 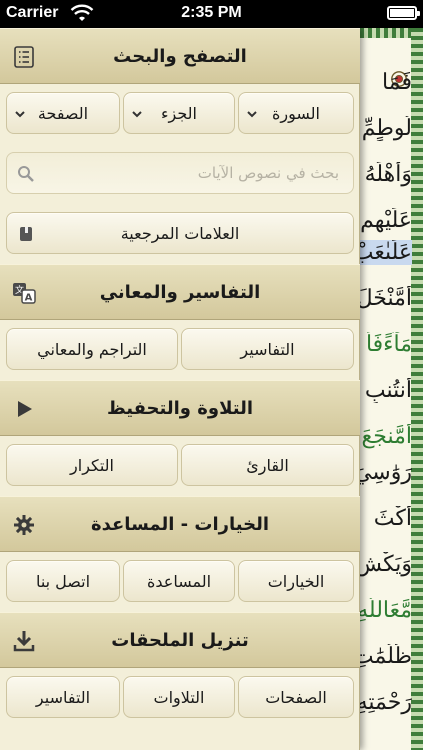 I want to click on options-button-label: الخيارات, so click(x=296, y=581).